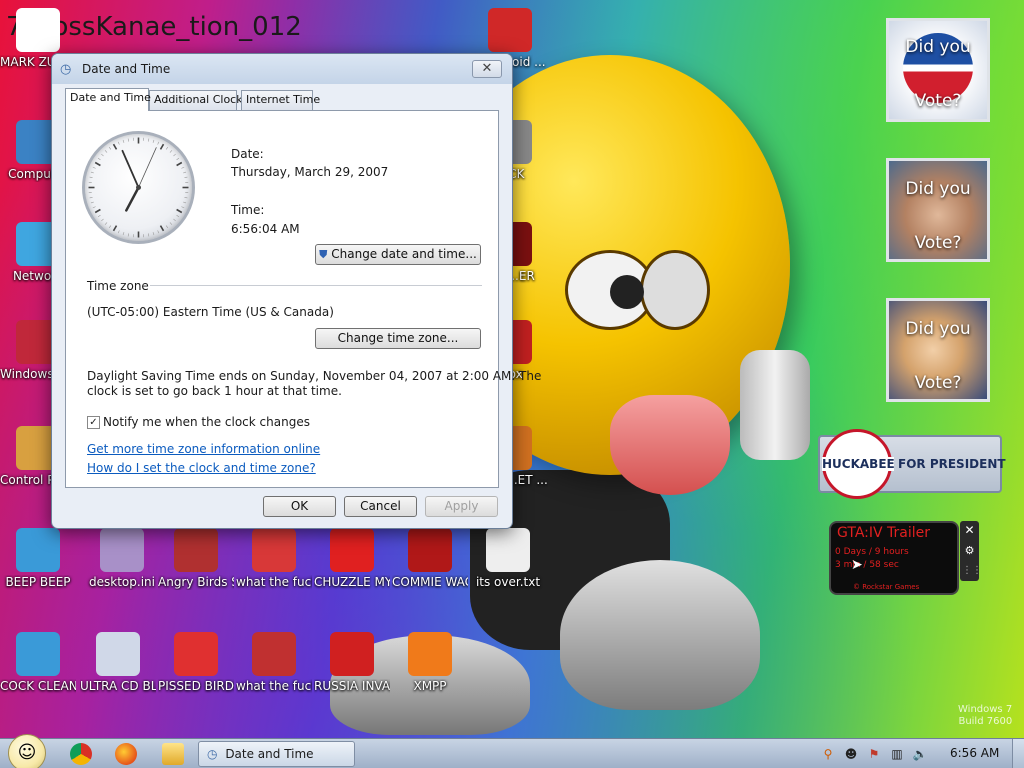 The height and width of the screenshot is (768, 1024). What do you see at coordinates (108, 99) in the screenshot?
I see `tab-date-and-time: Date and Time` at bounding box center [108, 99].